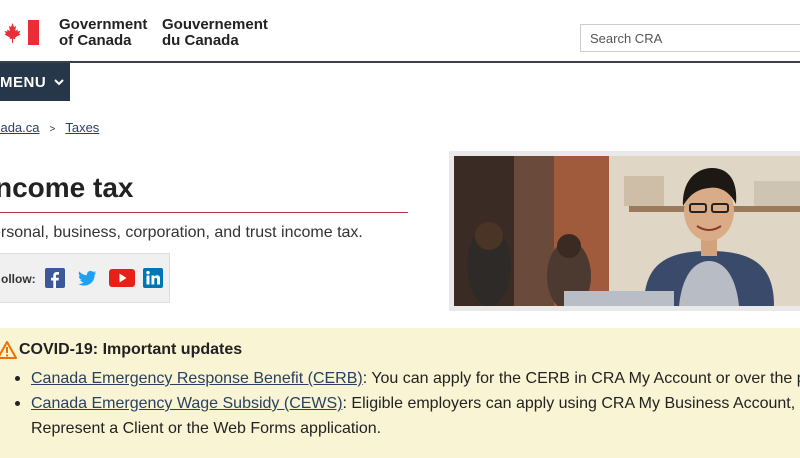 The image size is (800, 458). I want to click on chevron-down-icon, so click(59, 82).